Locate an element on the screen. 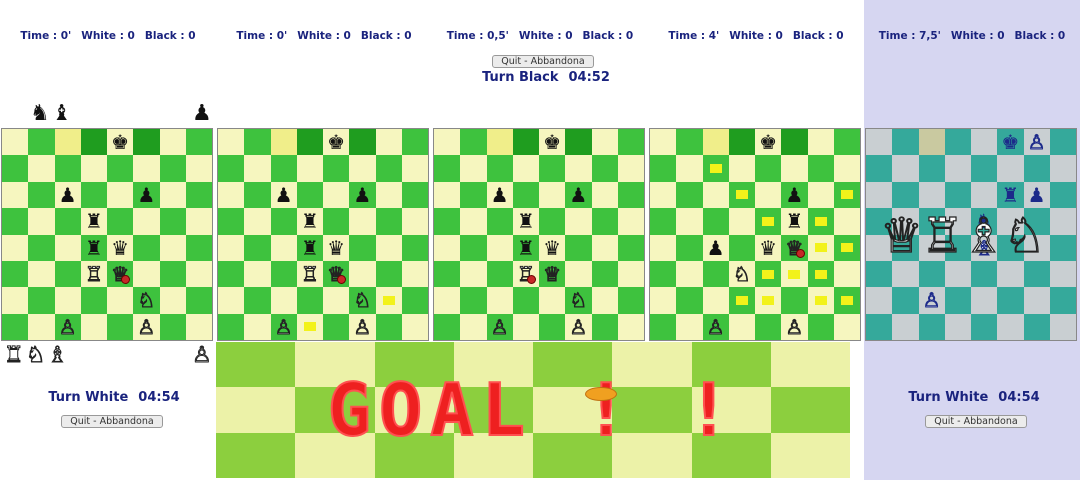 This screenshot has height=480, width=1080. board-square: ♚ is located at coordinates (552, 142).